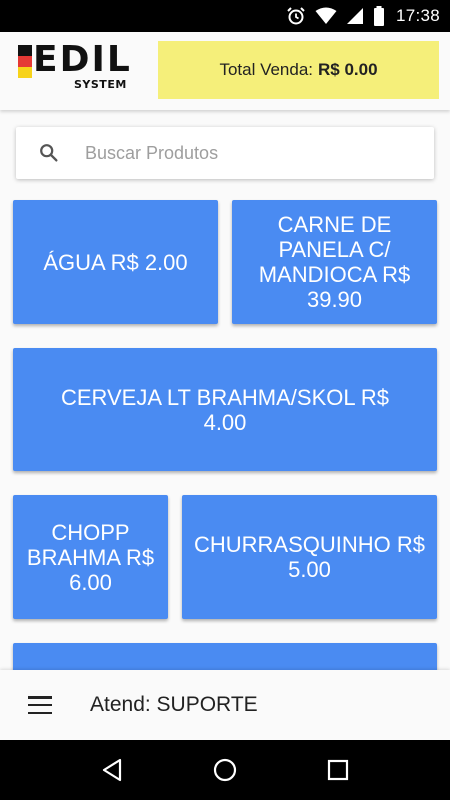 Image resolution: width=450 pixels, height=800 pixels. I want to click on attendant-label: Atend: SUPORTE, so click(174, 704).